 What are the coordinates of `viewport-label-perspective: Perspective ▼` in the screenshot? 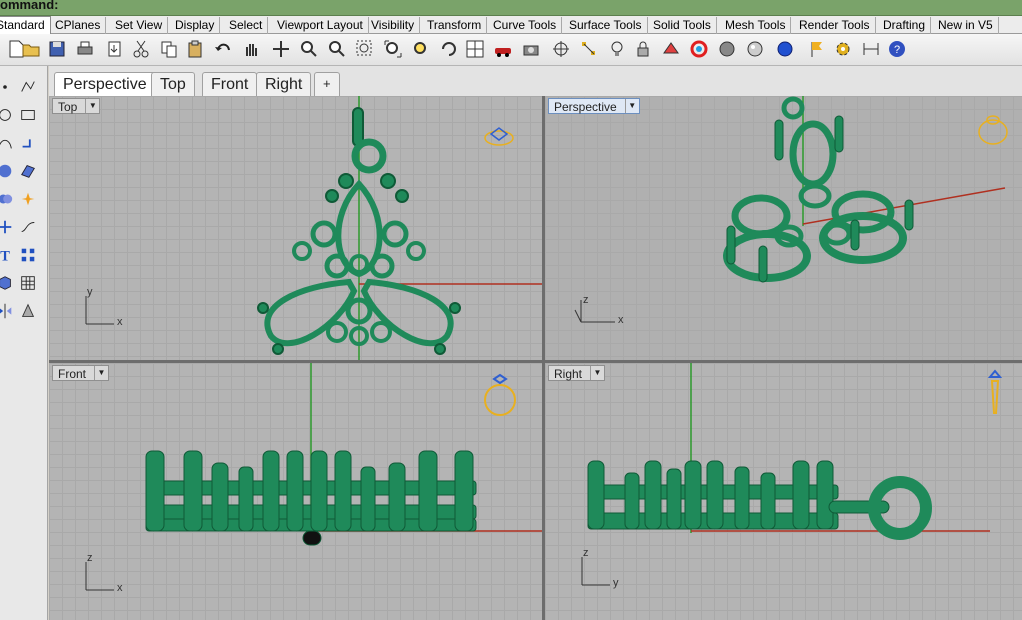 It's located at (594, 106).